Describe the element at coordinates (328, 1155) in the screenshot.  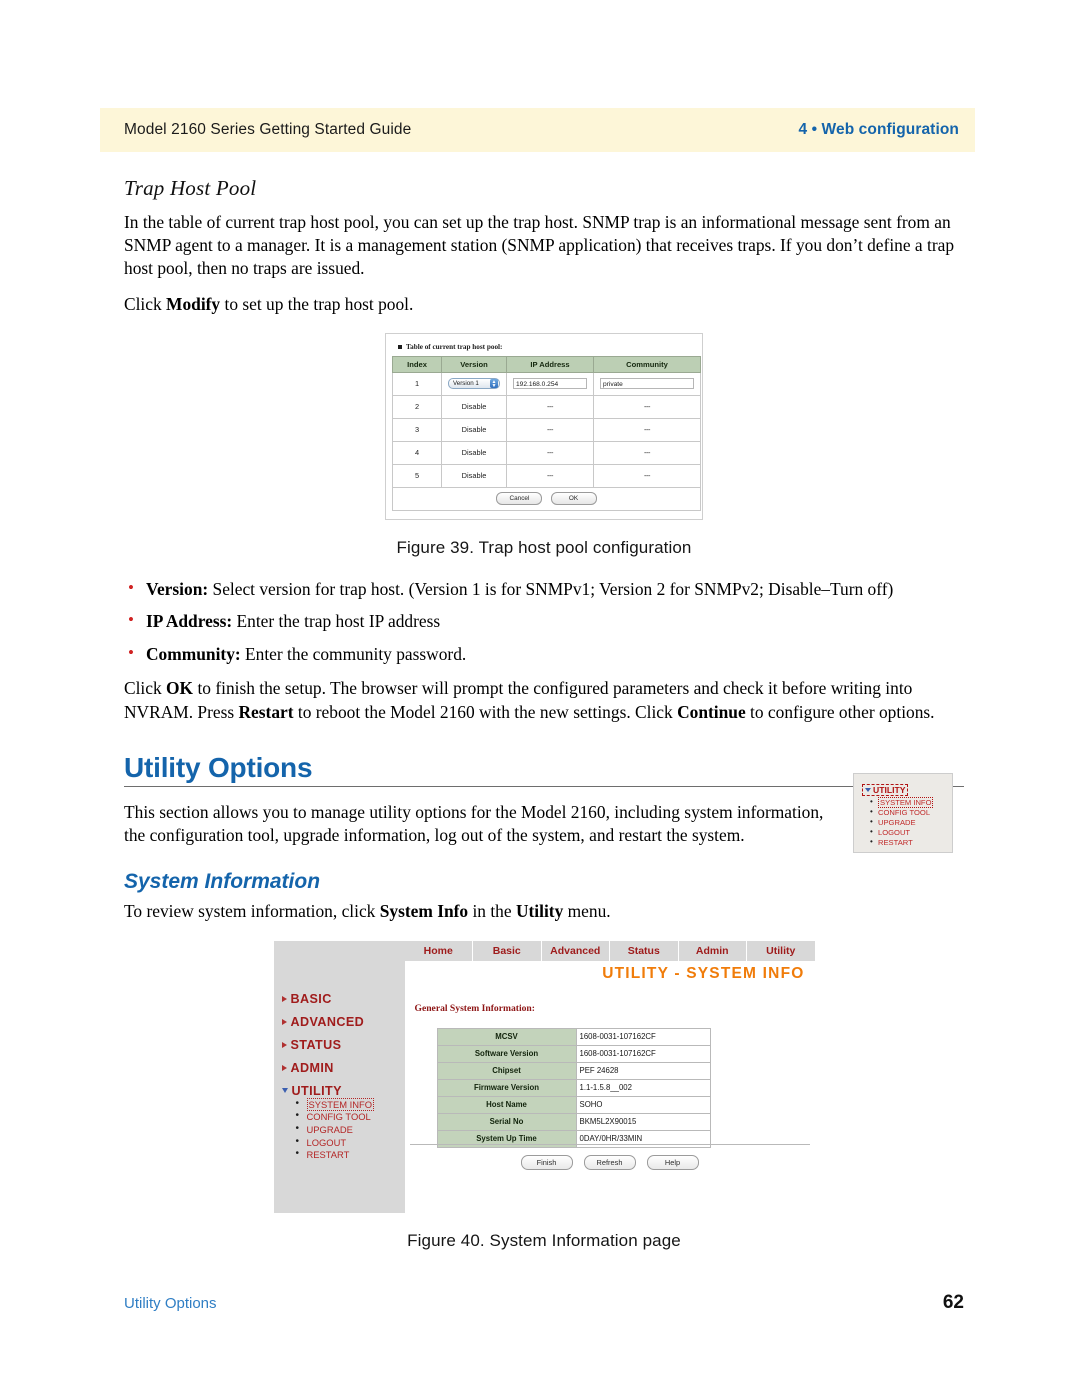
I see `submenu-item-label: RESTART` at that location.